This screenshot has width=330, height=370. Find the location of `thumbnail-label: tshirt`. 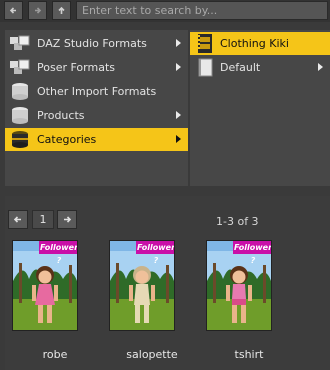

thumbnail-label: tshirt is located at coordinates (249, 354).